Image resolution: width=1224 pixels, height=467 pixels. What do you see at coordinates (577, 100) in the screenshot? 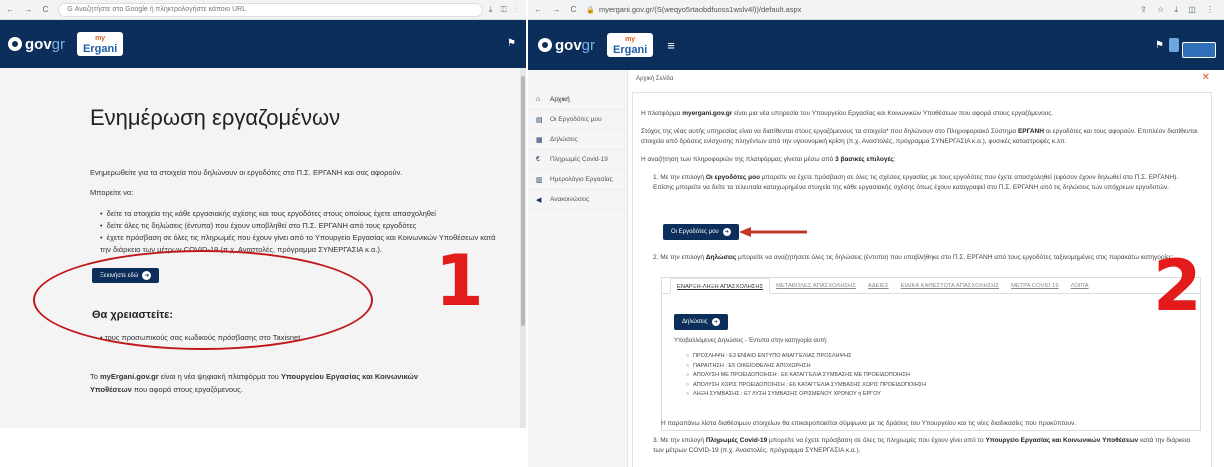
I see `sidebar-item-home: ⌂ Αρχική` at bounding box center [577, 100].